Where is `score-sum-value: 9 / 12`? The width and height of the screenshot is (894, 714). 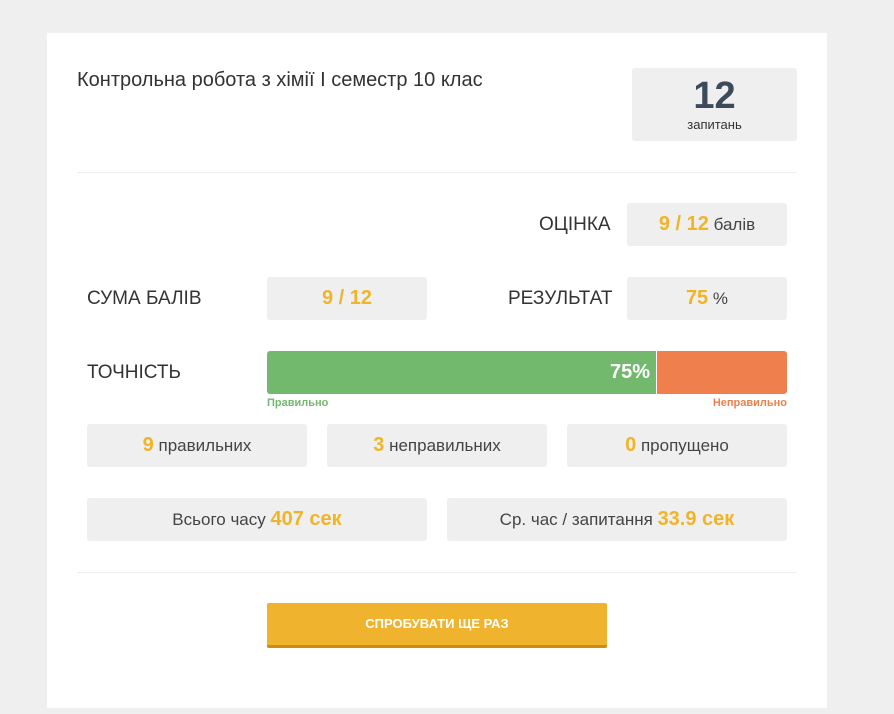
score-sum-value: 9 / 12 is located at coordinates (347, 298).